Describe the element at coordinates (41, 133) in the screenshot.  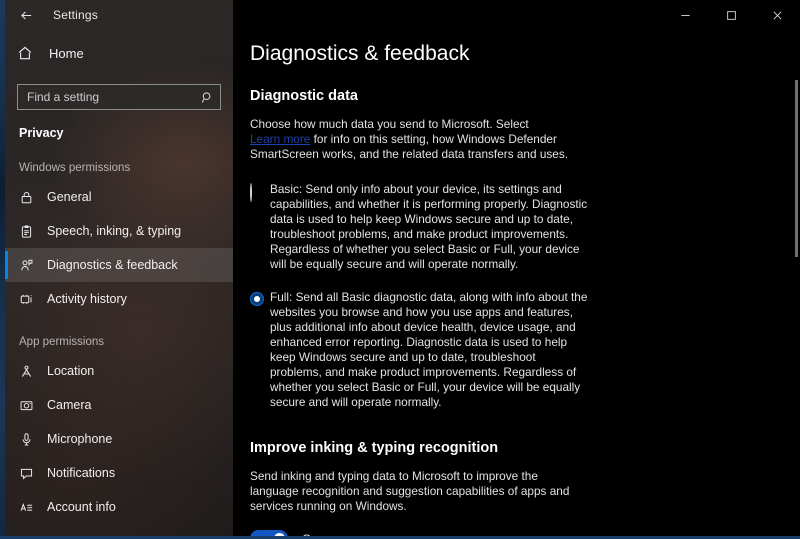
I see `sidebar-category-title: Privacy` at that location.